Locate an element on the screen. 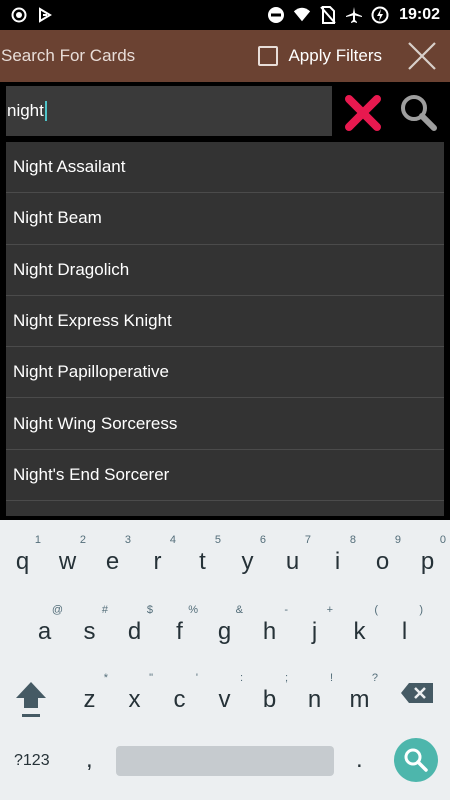 The width and height of the screenshot is (450, 800). key-x: " x is located at coordinates (134, 698).